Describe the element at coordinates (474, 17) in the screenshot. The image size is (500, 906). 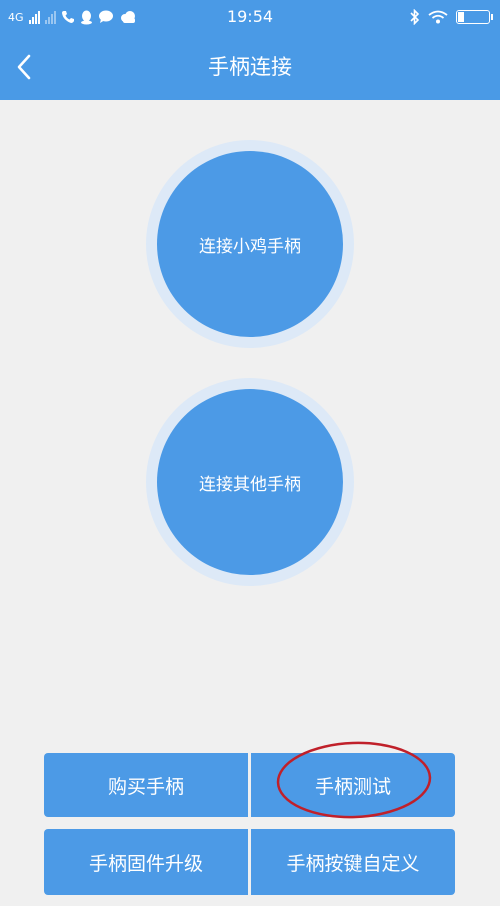
I see `battery-icon` at that location.